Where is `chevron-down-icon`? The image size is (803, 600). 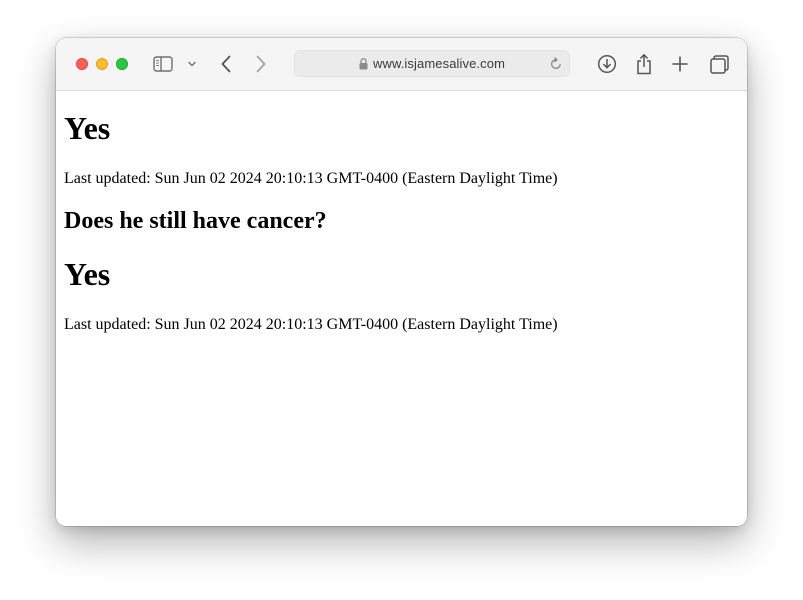 chevron-down-icon is located at coordinates (192, 64).